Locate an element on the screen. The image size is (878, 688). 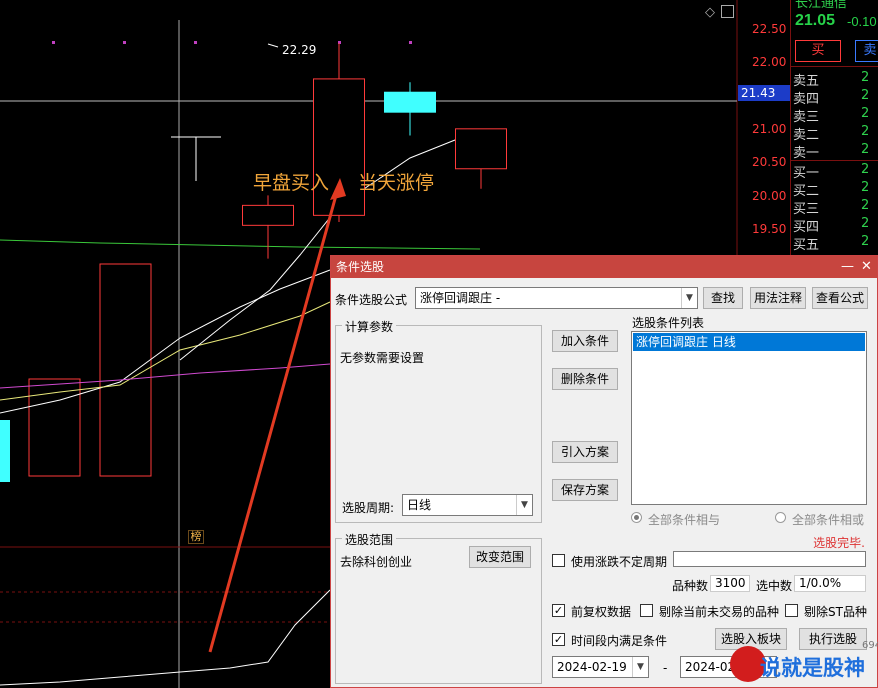
annotation-buy: 早盘买入 is located at coordinates (291, 183).